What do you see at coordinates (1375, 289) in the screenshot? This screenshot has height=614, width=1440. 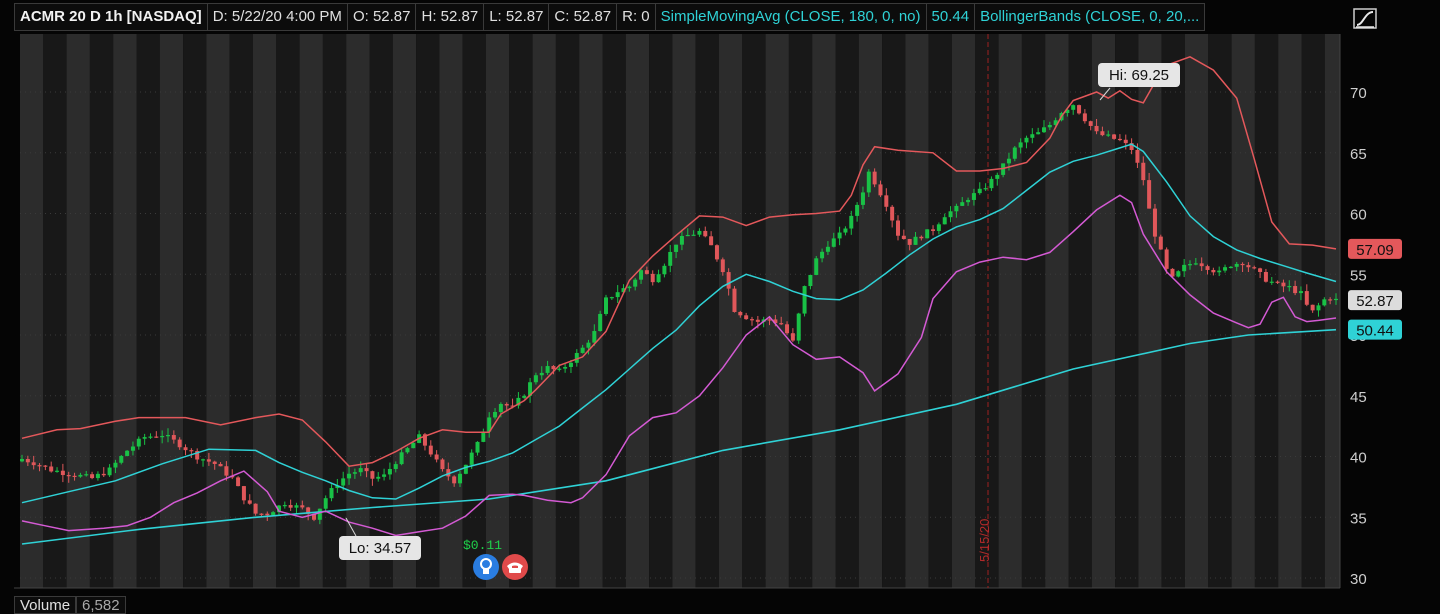 I see `price-tags: 57.09 52.87 50.44` at bounding box center [1375, 289].